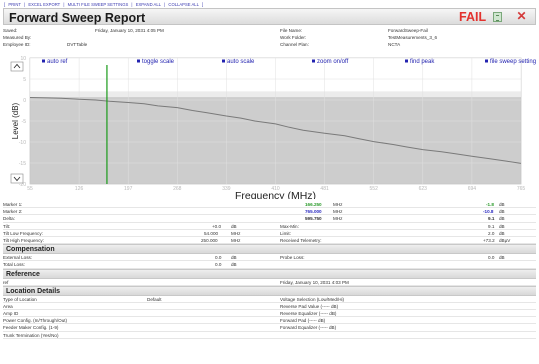 The width and height of the screenshot is (539, 364). What do you see at coordinates (502, 212) in the screenshot?
I see `marker2-level-unit: dB` at bounding box center [502, 212].